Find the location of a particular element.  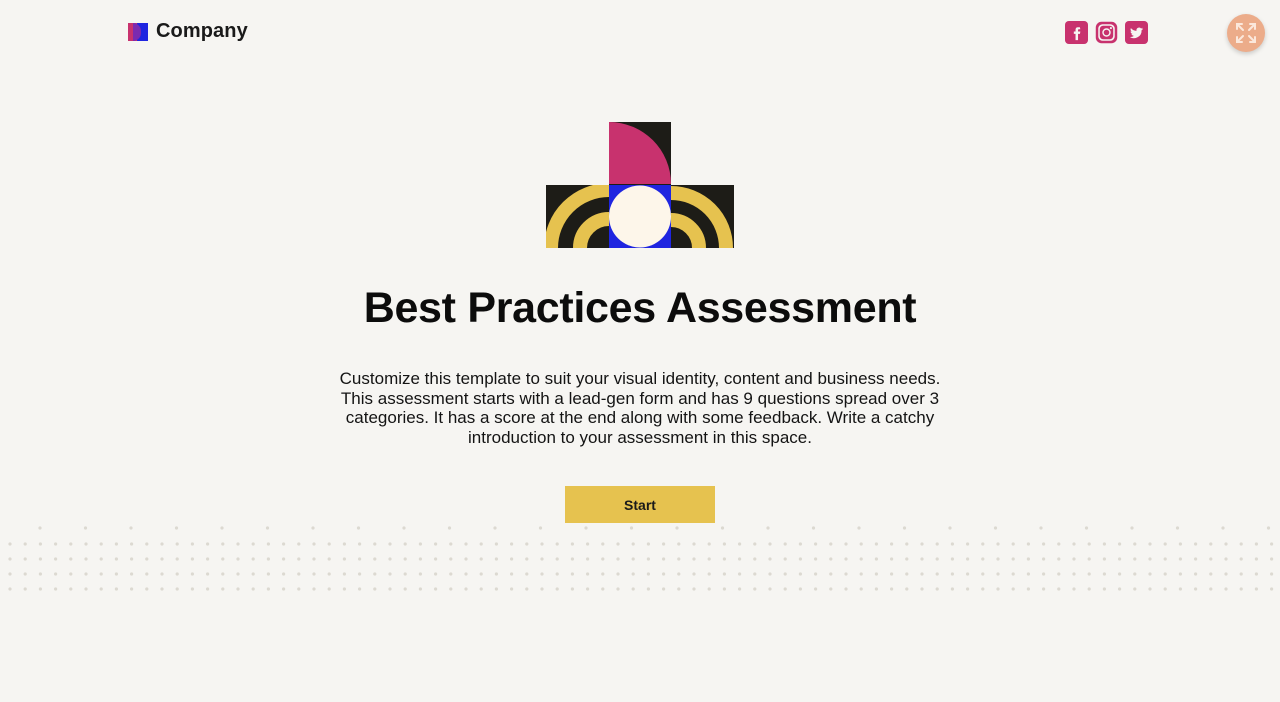

facebook-icon is located at coordinates (1076, 32).